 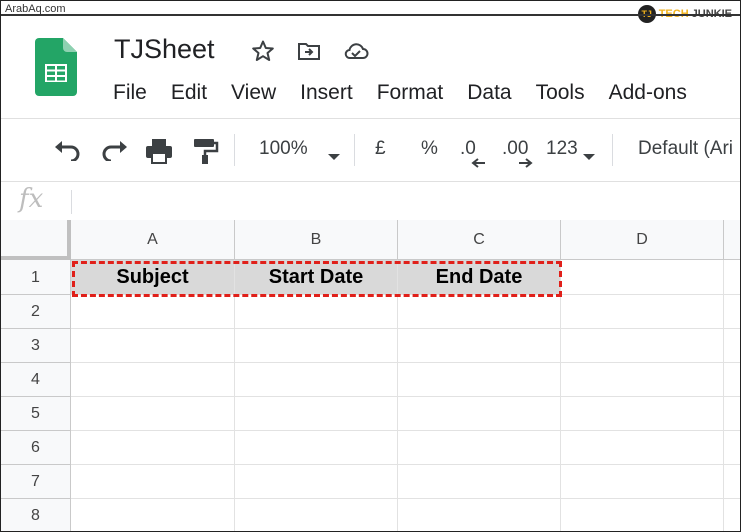 What do you see at coordinates (370, 150) in the screenshot?
I see `toolbar: 100% £ % .0 .00 123 Default (Ari` at bounding box center [370, 150].